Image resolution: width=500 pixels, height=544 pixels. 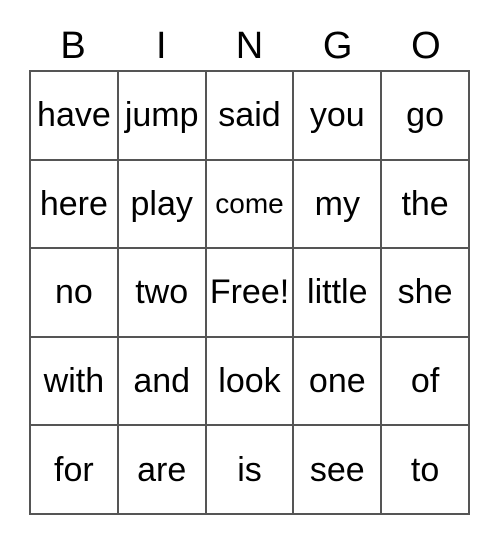 I want to click on bingo-cell: look, so click(x=250, y=382).